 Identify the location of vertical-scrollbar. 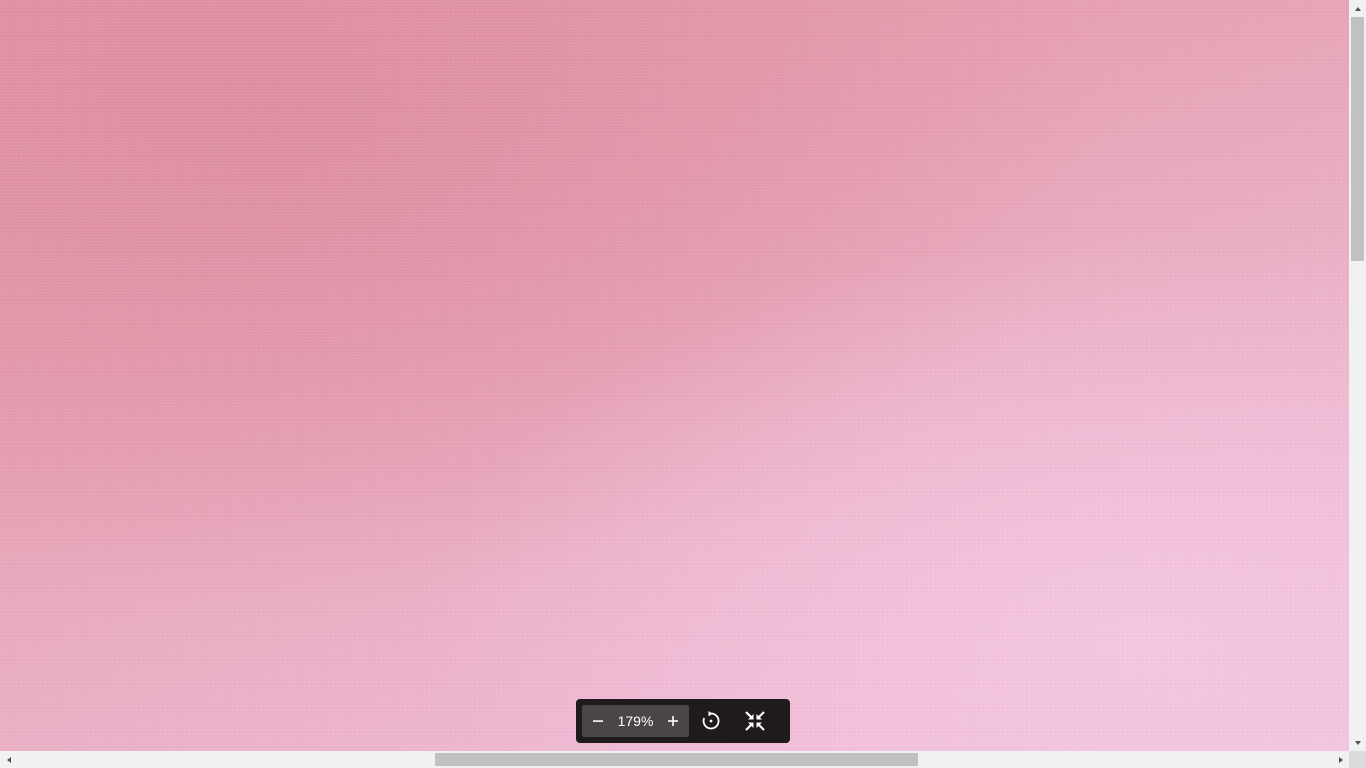
(1357, 375).